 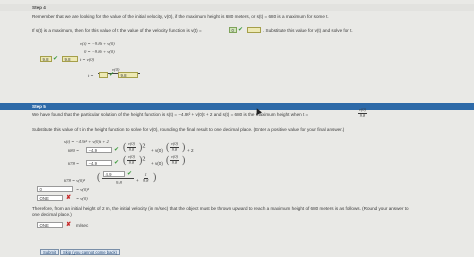 What do you see at coordinates (103, 75) in the screenshot?
I see `denominator-answer-field` at bounding box center [103, 75].